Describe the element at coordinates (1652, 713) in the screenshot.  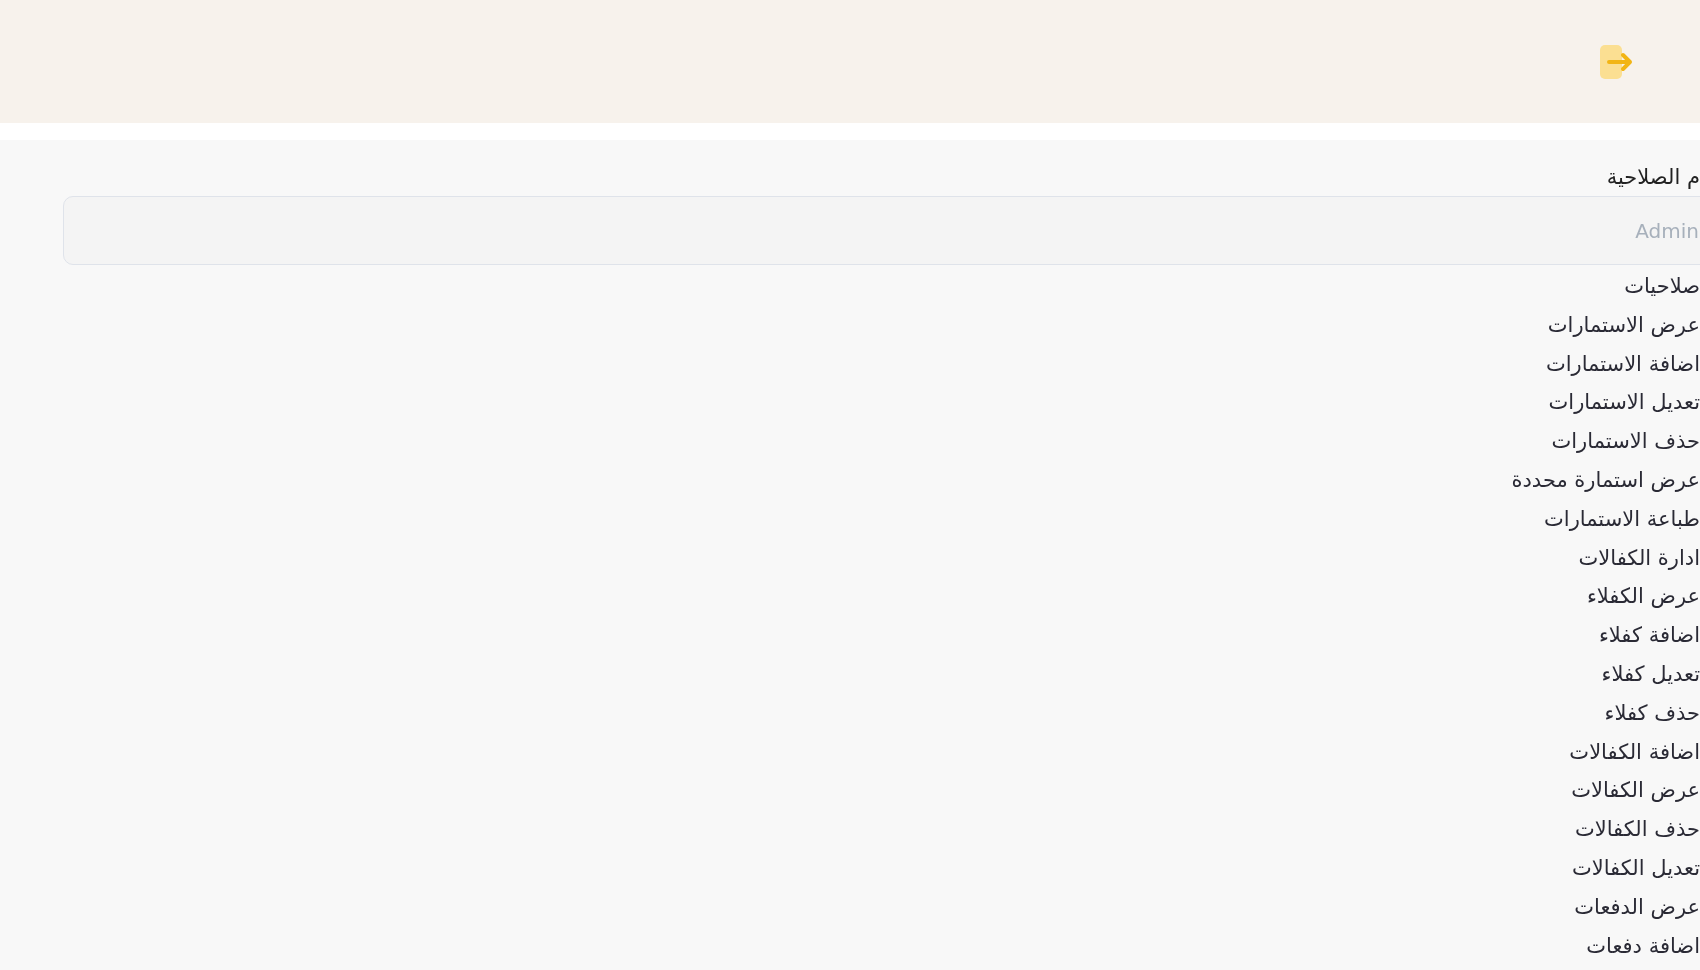
I see `permission-label: حذف كفلاء` at that location.